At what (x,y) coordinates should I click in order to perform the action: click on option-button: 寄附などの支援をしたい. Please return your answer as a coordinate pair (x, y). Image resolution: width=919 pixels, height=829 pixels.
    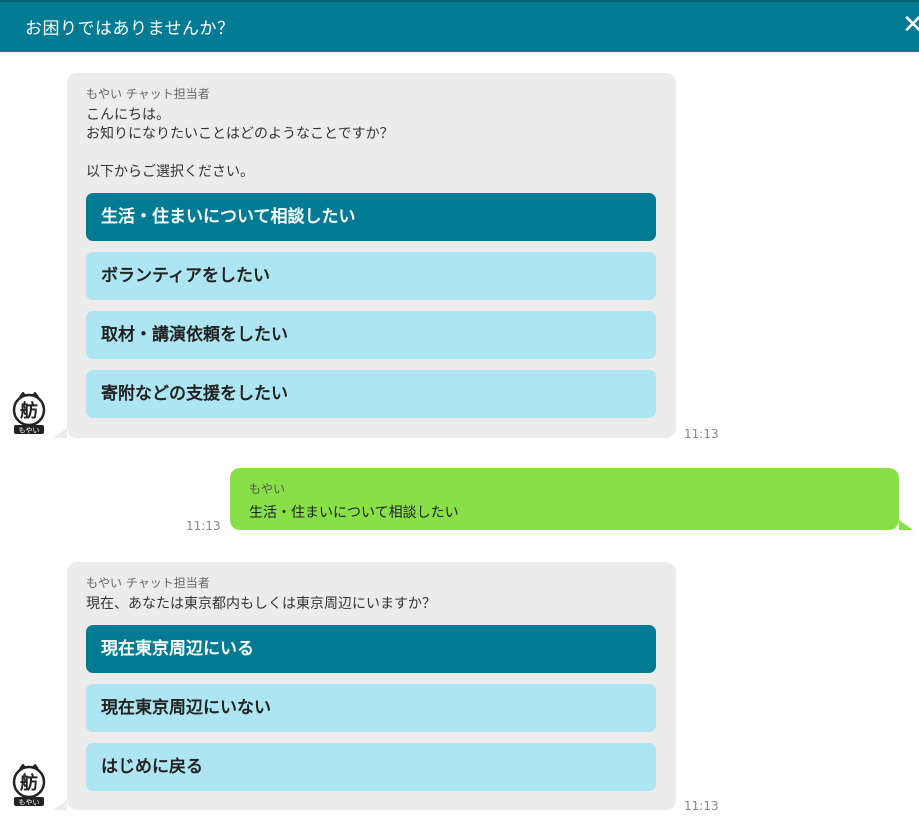
    Looking at the image, I should click on (371, 394).